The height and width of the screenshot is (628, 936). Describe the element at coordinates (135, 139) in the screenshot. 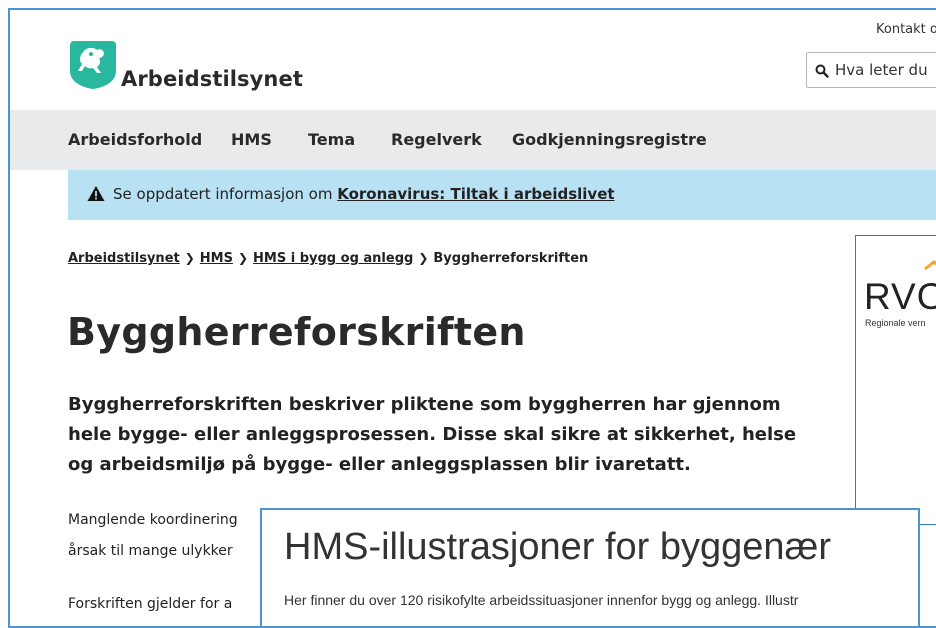

I see `nav-item-arbeidsforhold: Arbeidsforhold` at that location.